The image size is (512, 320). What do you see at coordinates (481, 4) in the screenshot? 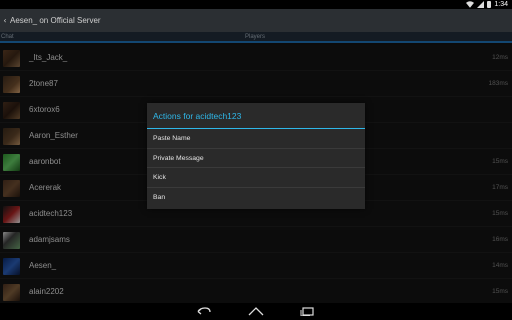
I see `signal-icon` at bounding box center [481, 4].